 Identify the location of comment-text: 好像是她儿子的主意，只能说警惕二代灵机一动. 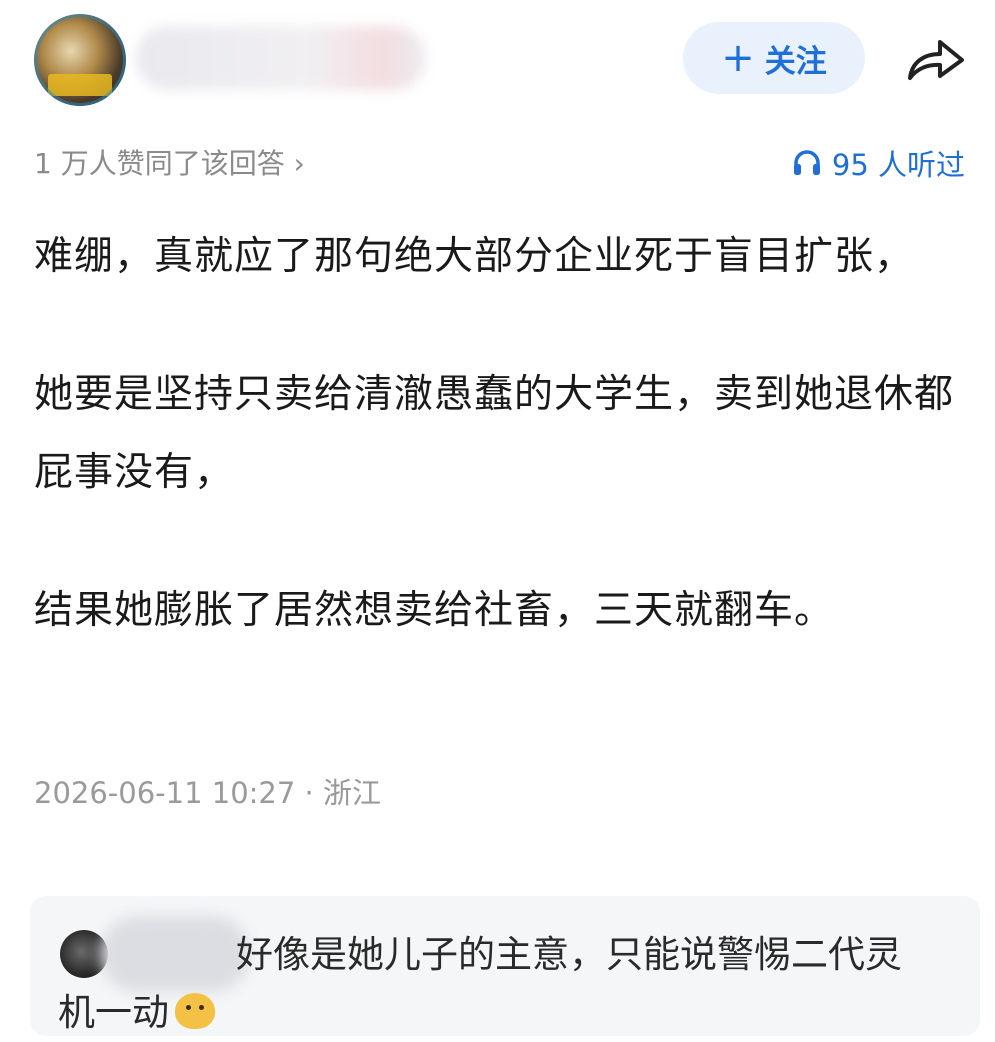
(498, 984).